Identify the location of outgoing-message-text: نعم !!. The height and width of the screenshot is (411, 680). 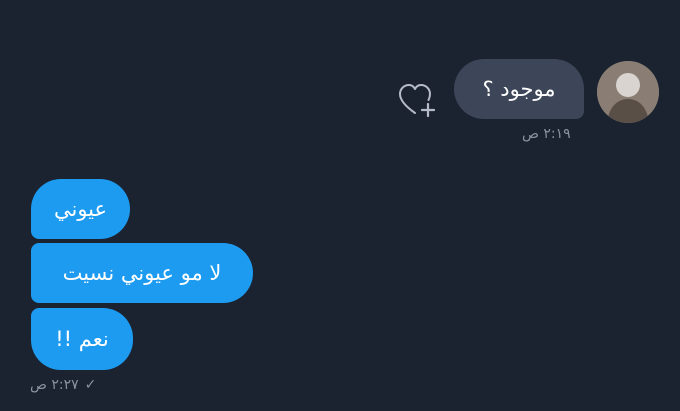
(82, 339).